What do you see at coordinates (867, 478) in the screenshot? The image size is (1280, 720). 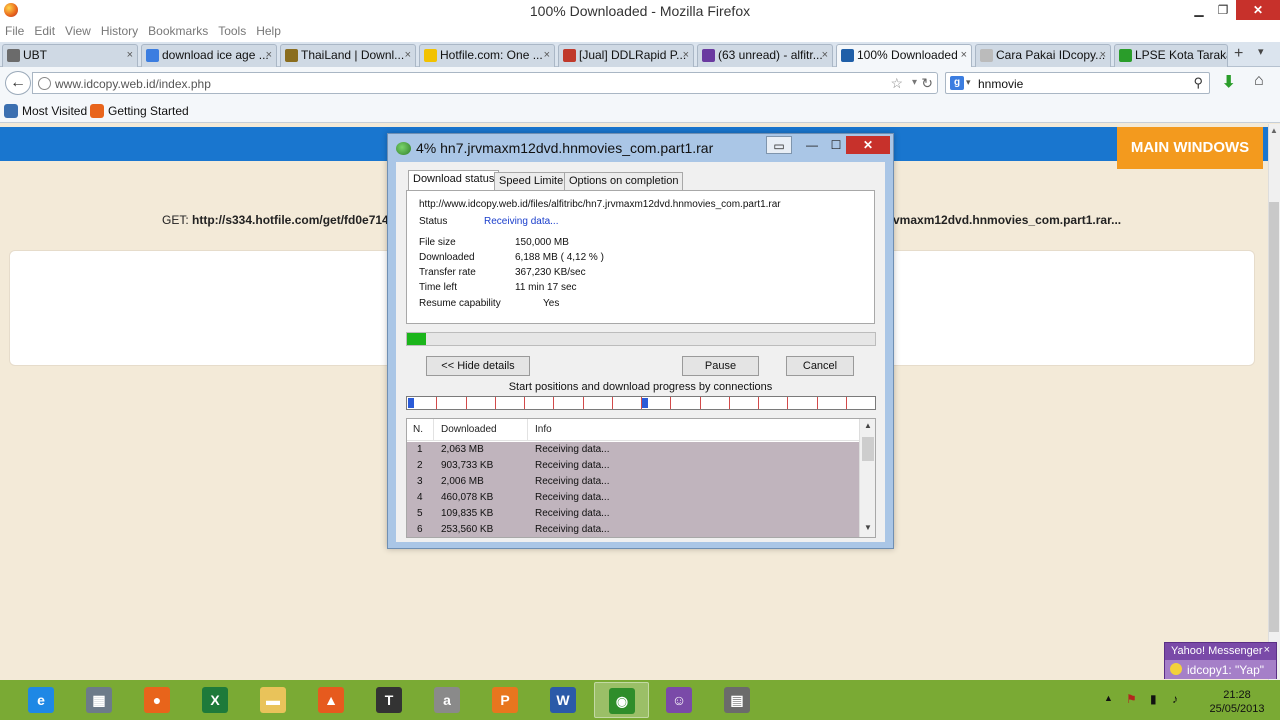 I see `connections-table-scrollbar: ▲ ▼` at bounding box center [867, 478].